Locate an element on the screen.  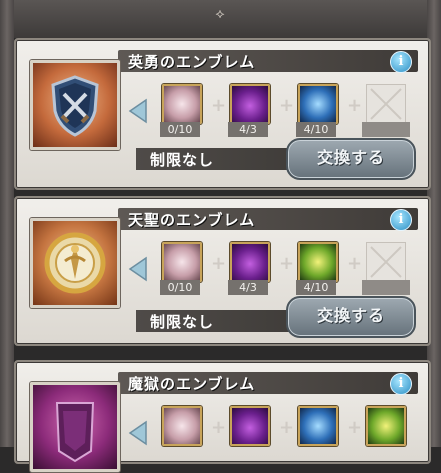
title-bar: 英勇のエンブレム i is located at coordinates (268, 61).